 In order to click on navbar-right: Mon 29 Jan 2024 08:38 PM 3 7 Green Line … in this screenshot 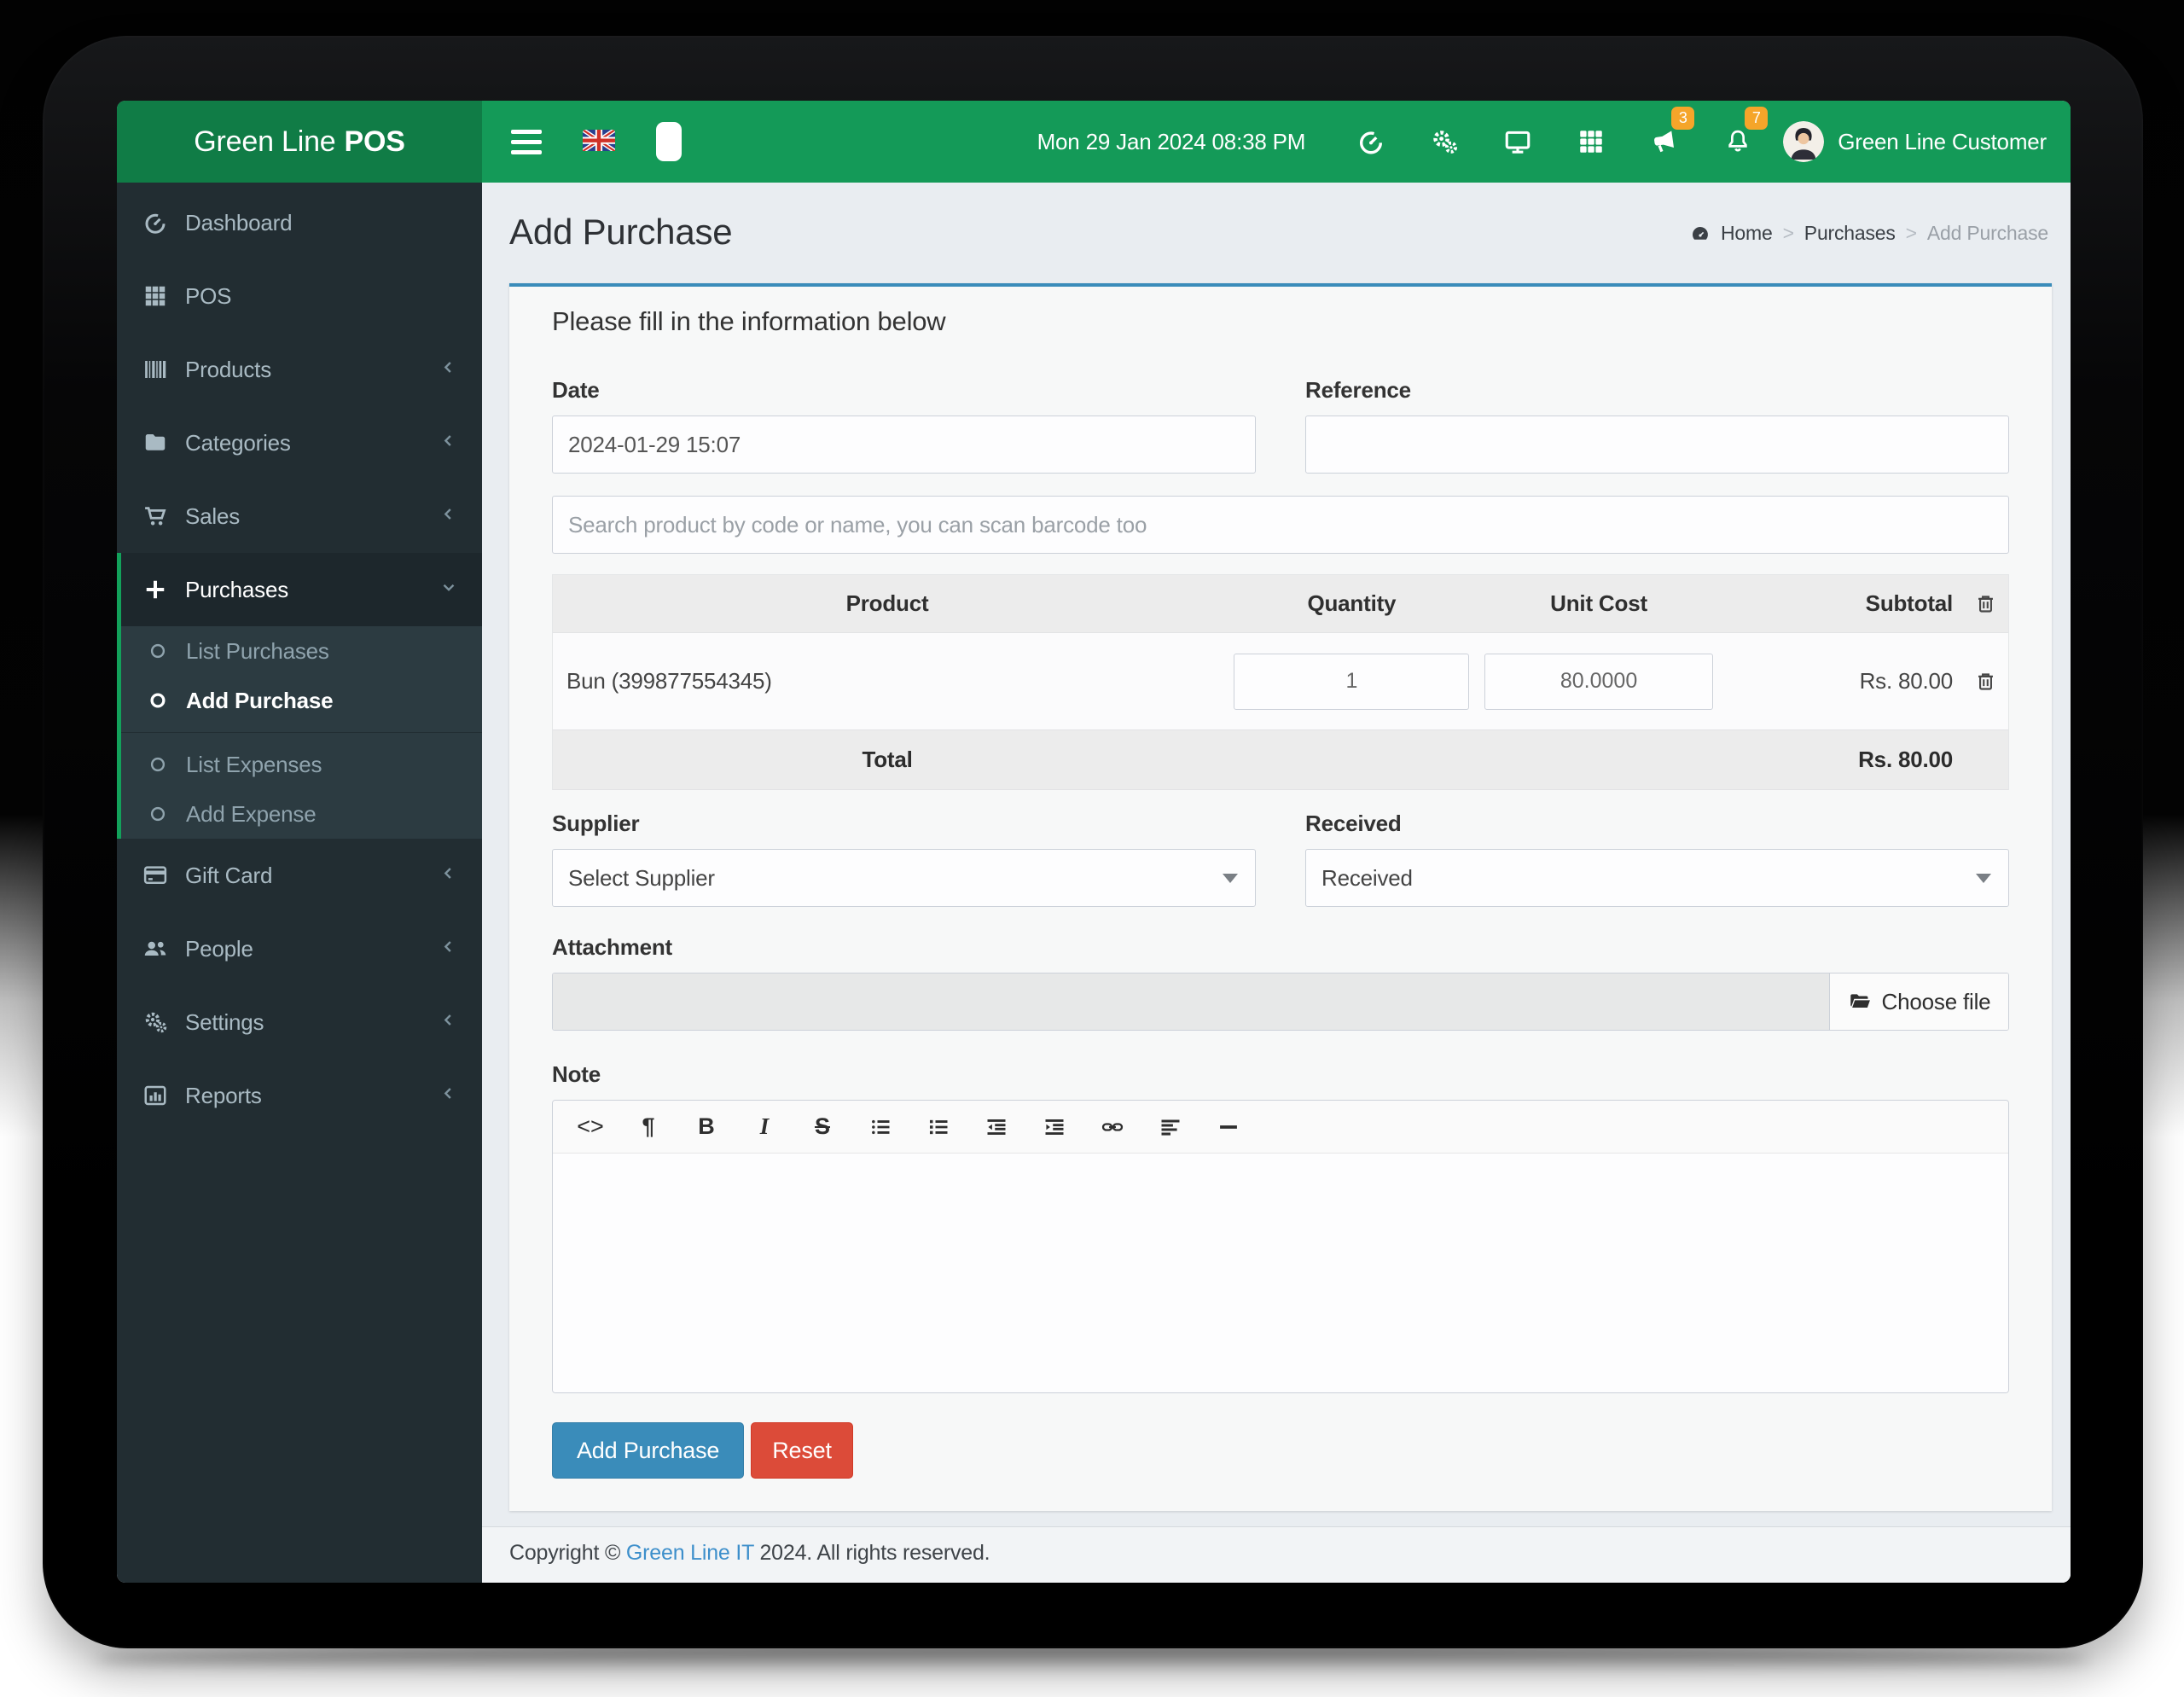, I will do `click(1554, 142)`.